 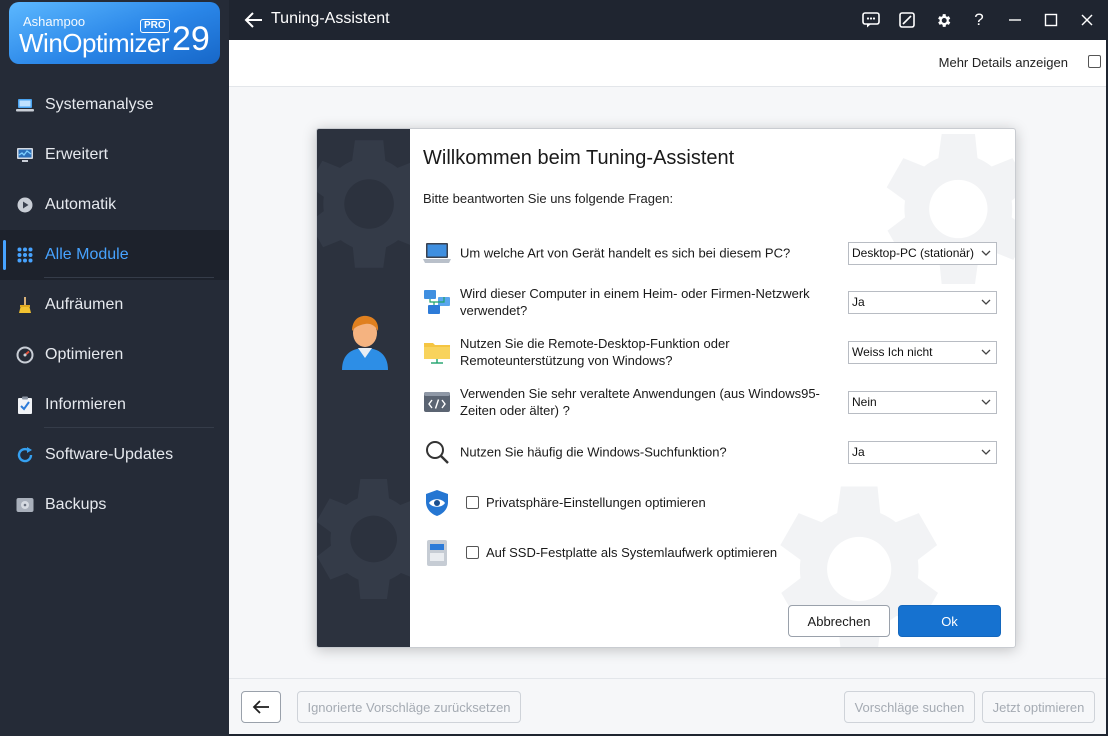 I want to click on sidebar-item-systemanalyse: Systemanalyse, so click(x=114, y=105).